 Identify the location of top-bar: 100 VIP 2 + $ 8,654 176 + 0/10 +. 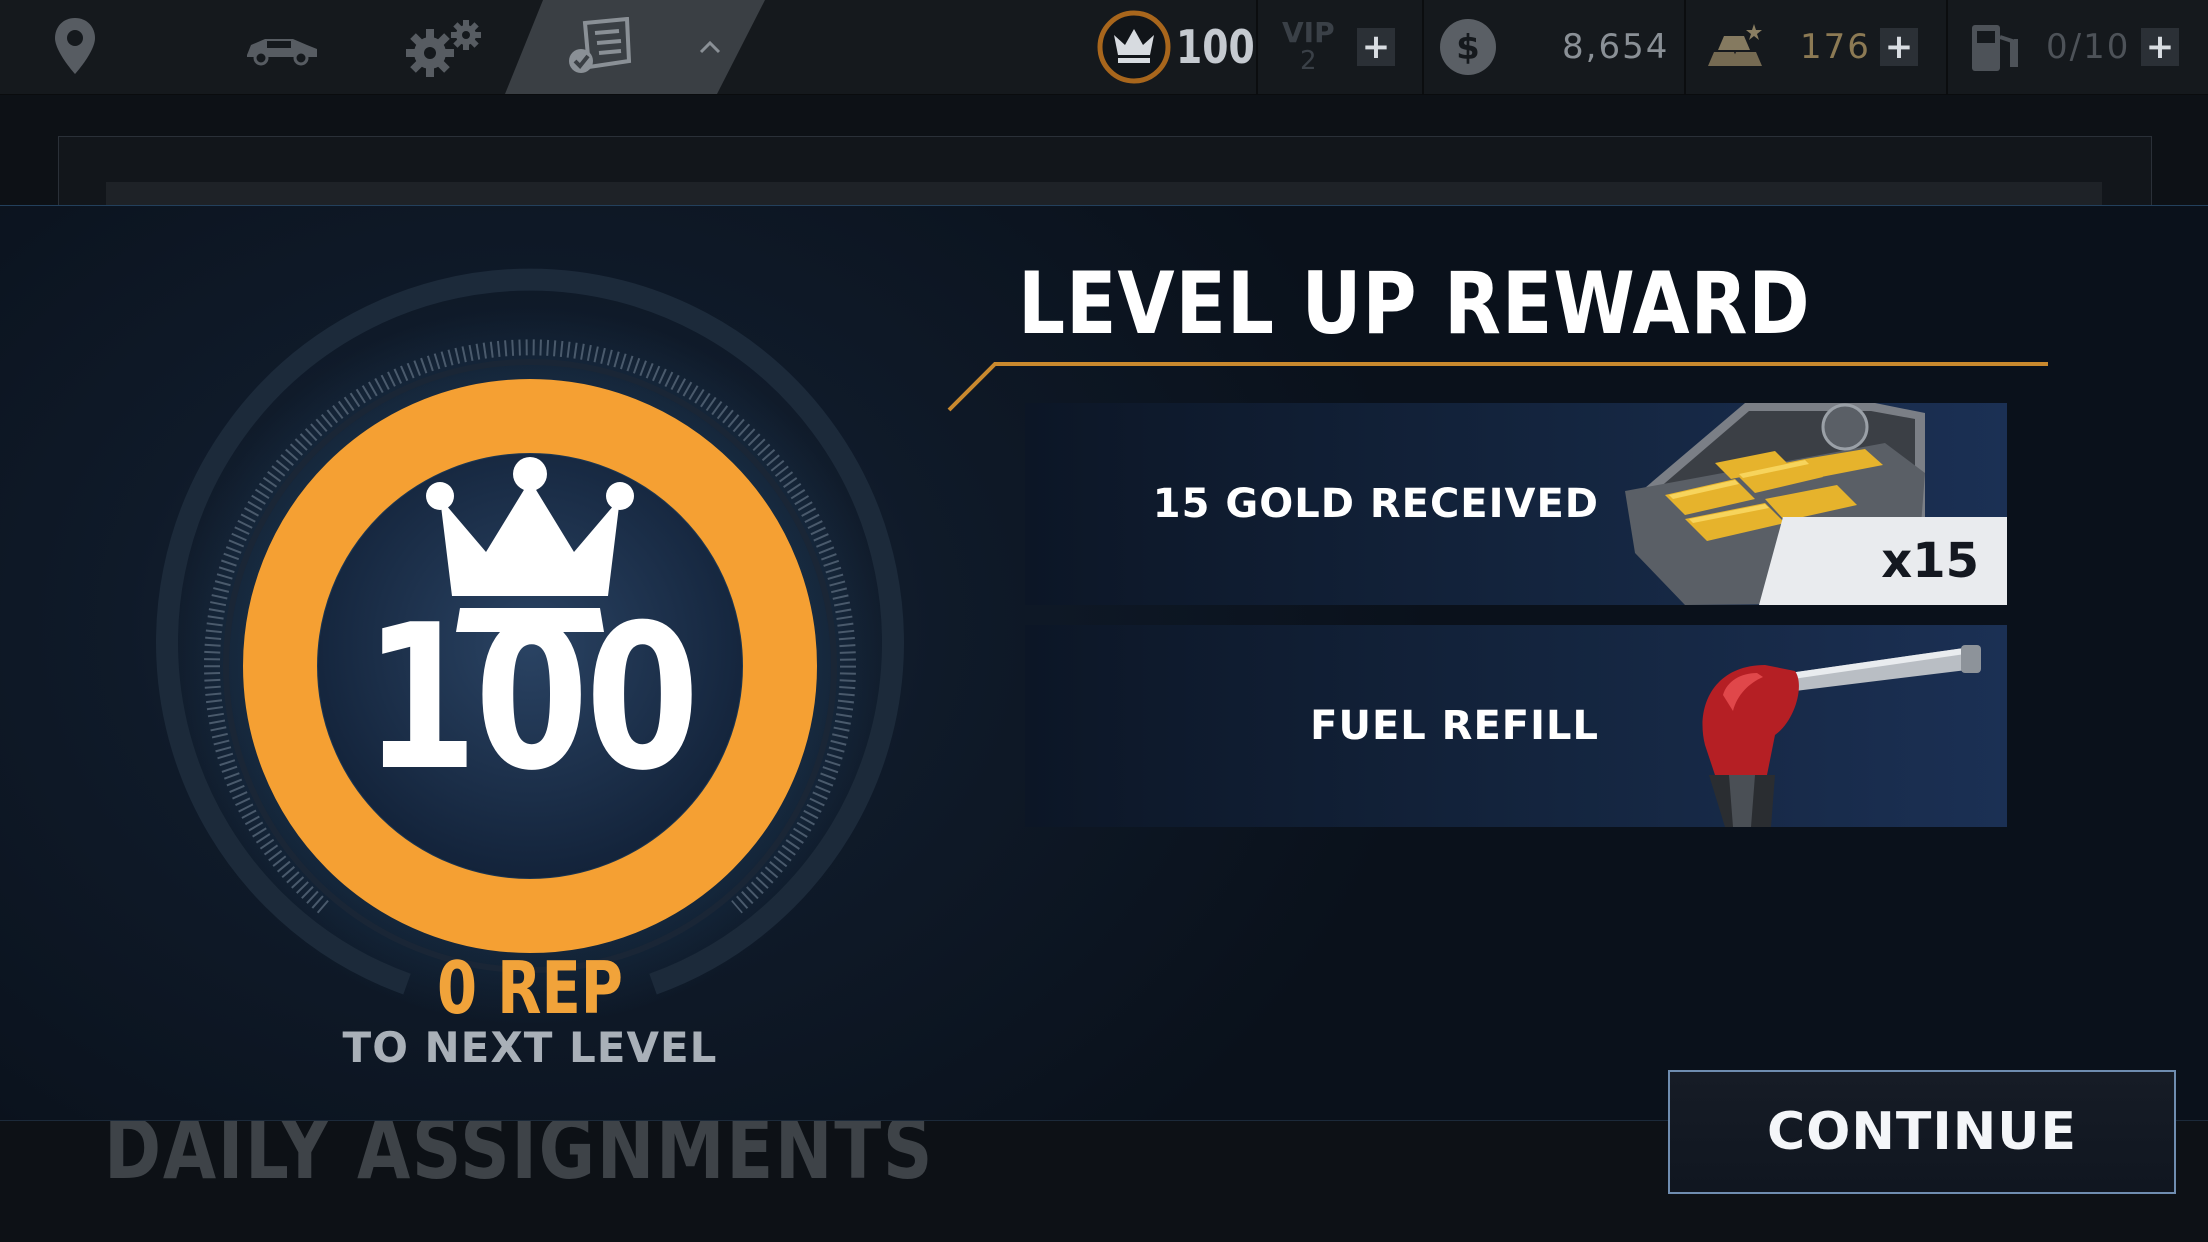
(1104, 47).